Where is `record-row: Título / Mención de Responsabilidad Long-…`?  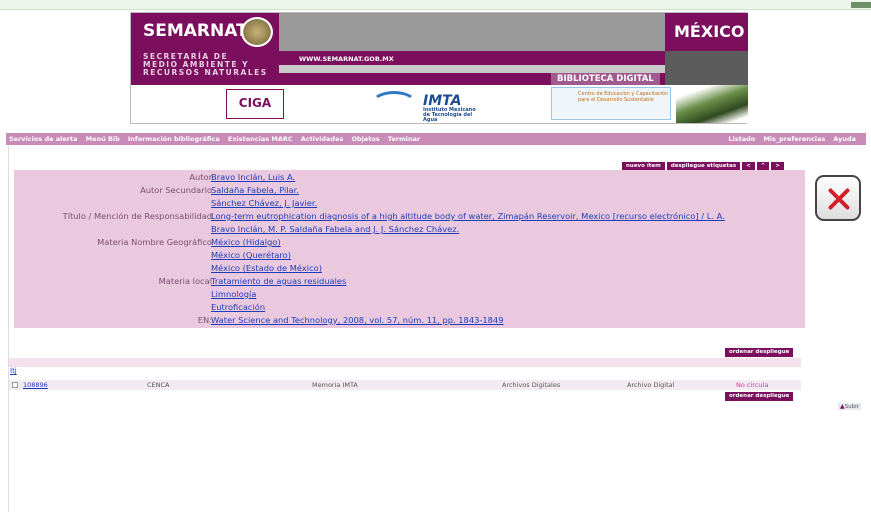
record-row: Título / Mención de Responsabilidad Long-… is located at coordinates (409, 216).